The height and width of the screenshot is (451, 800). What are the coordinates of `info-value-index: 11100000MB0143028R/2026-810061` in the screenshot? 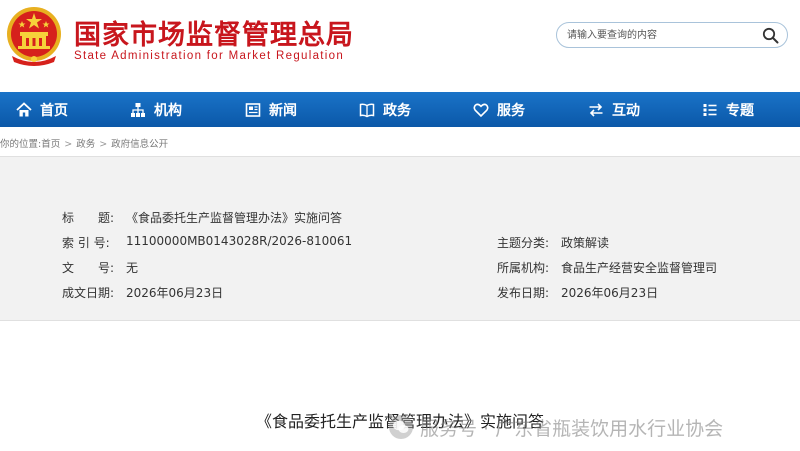 It's located at (239, 241).